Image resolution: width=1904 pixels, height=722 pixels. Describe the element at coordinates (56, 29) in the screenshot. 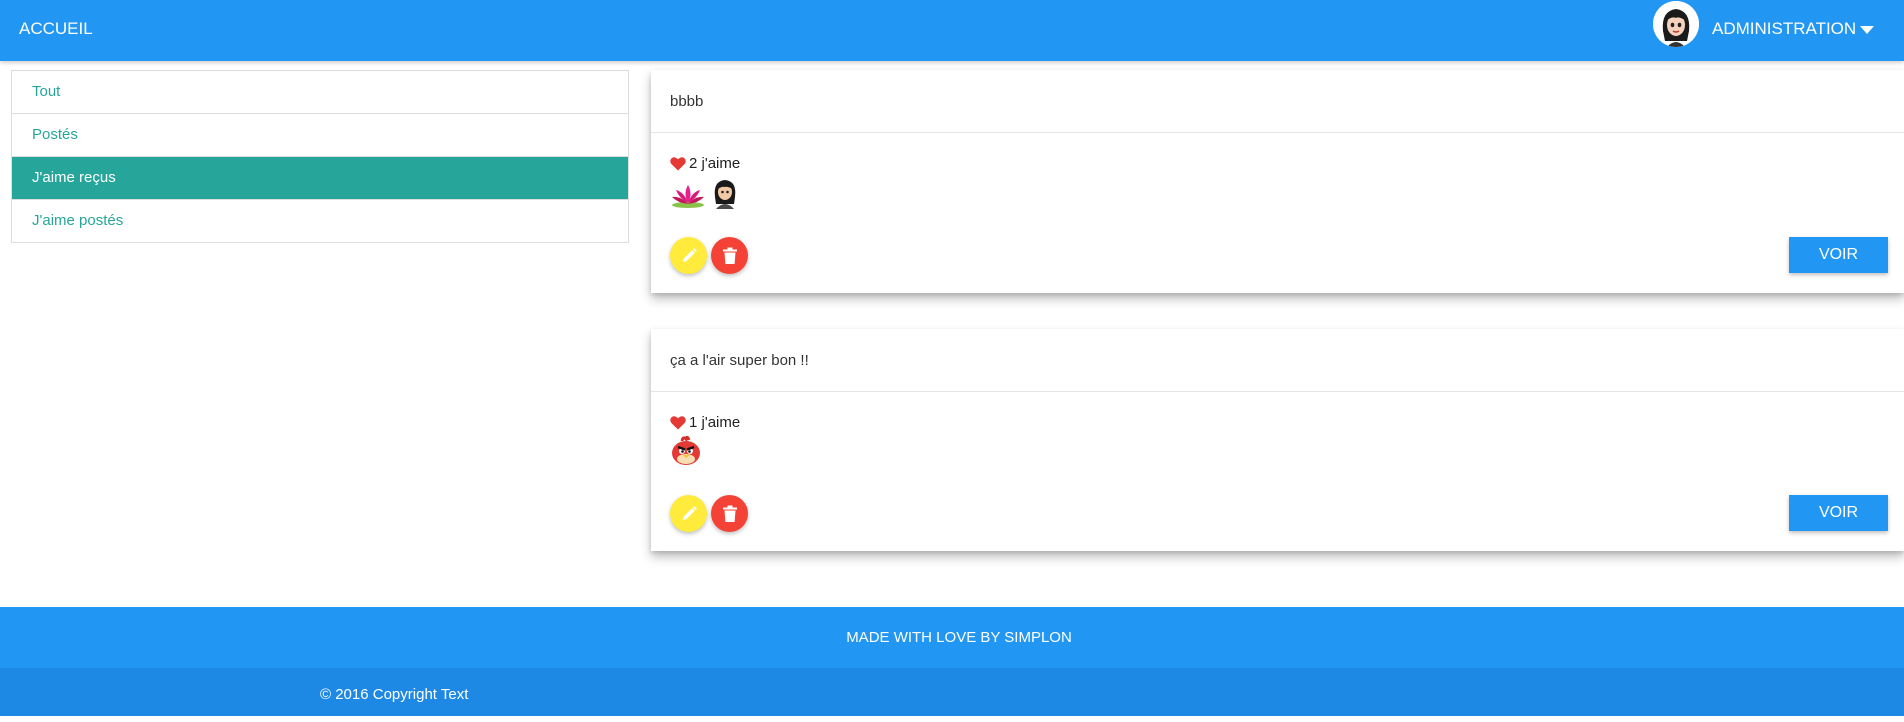

I see `nav-home-link: ACCUEIL` at that location.